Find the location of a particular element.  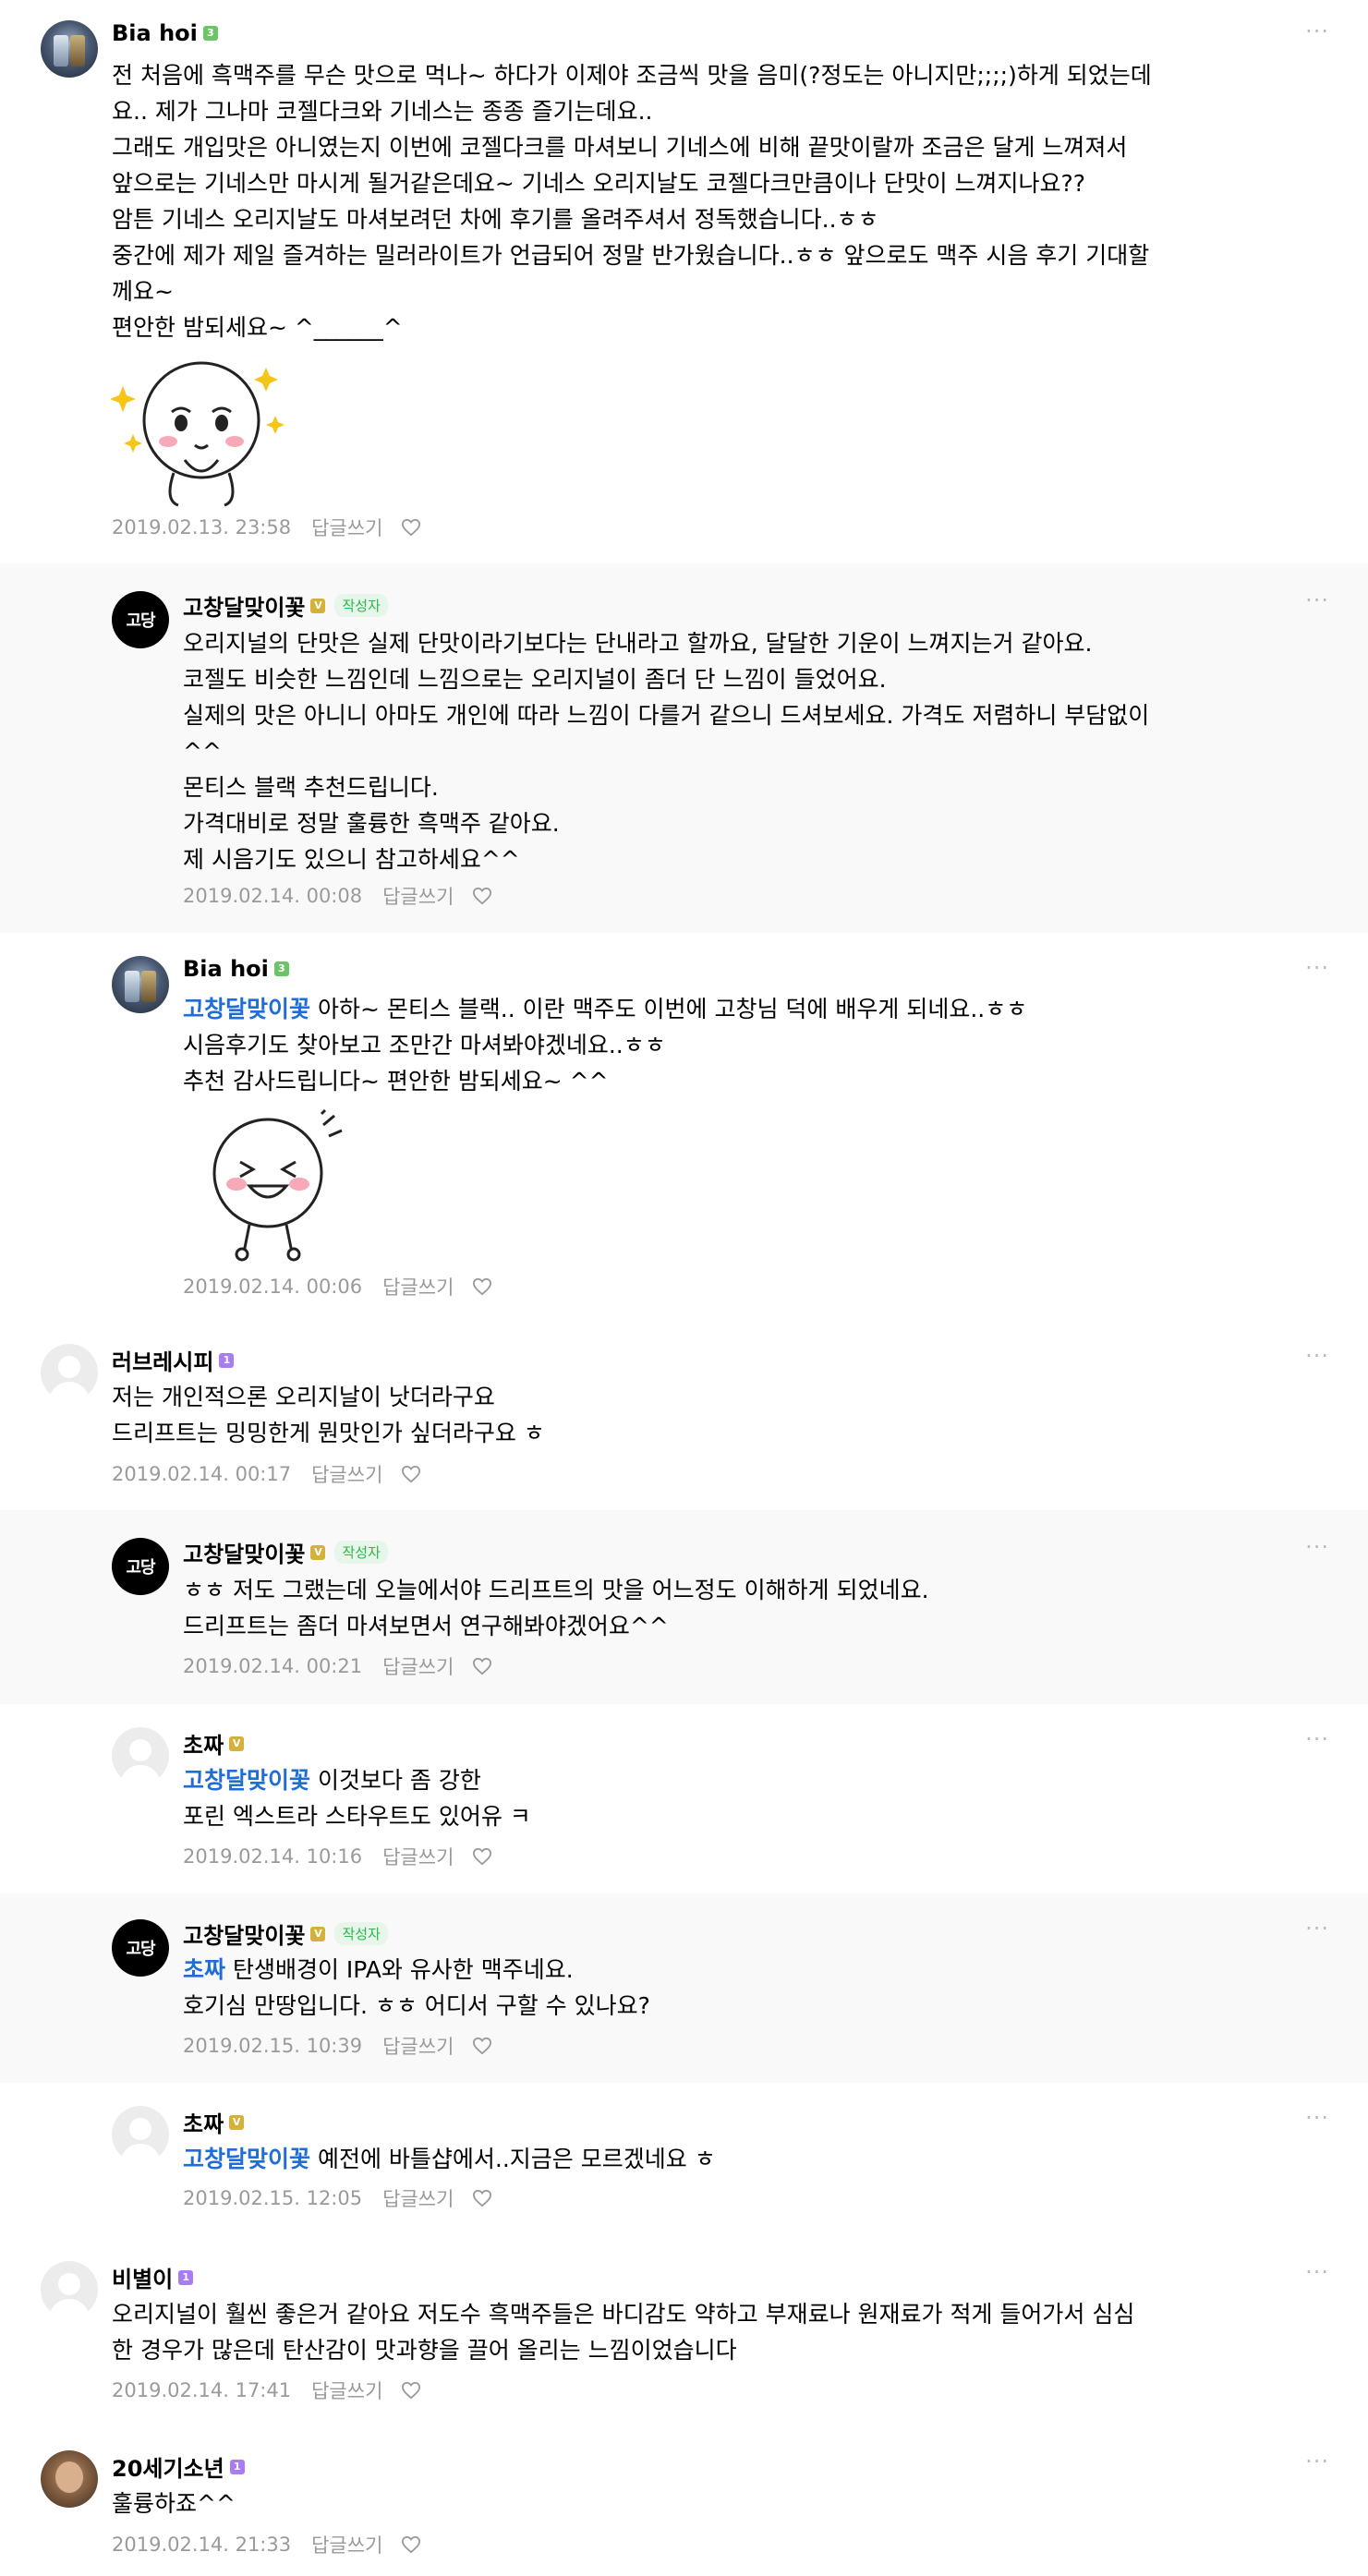

mention-link: 초짜 is located at coordinates (204, 1969).